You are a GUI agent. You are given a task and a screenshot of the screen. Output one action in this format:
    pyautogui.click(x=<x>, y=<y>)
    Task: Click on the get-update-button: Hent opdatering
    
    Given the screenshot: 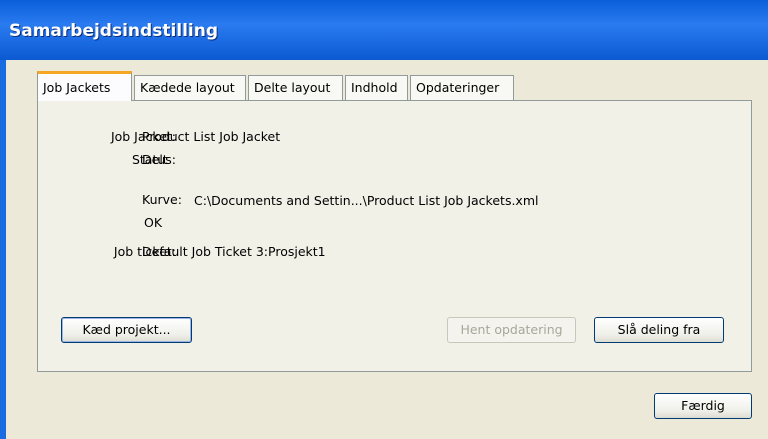 What is the action you would take?
    pyautogui.click(x=511, y=330)
    